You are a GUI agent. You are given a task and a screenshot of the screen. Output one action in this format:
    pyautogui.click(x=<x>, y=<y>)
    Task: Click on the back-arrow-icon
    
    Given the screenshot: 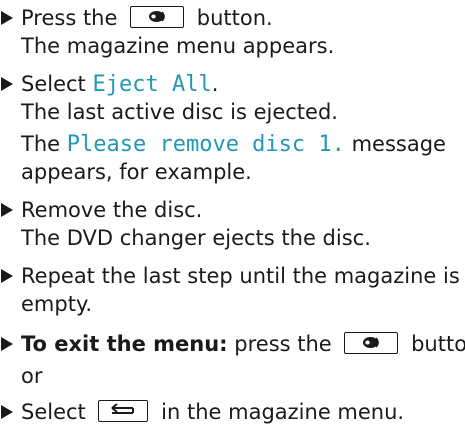 What is the action you would take?
    pyautogui.click(x=123, y=411)
    